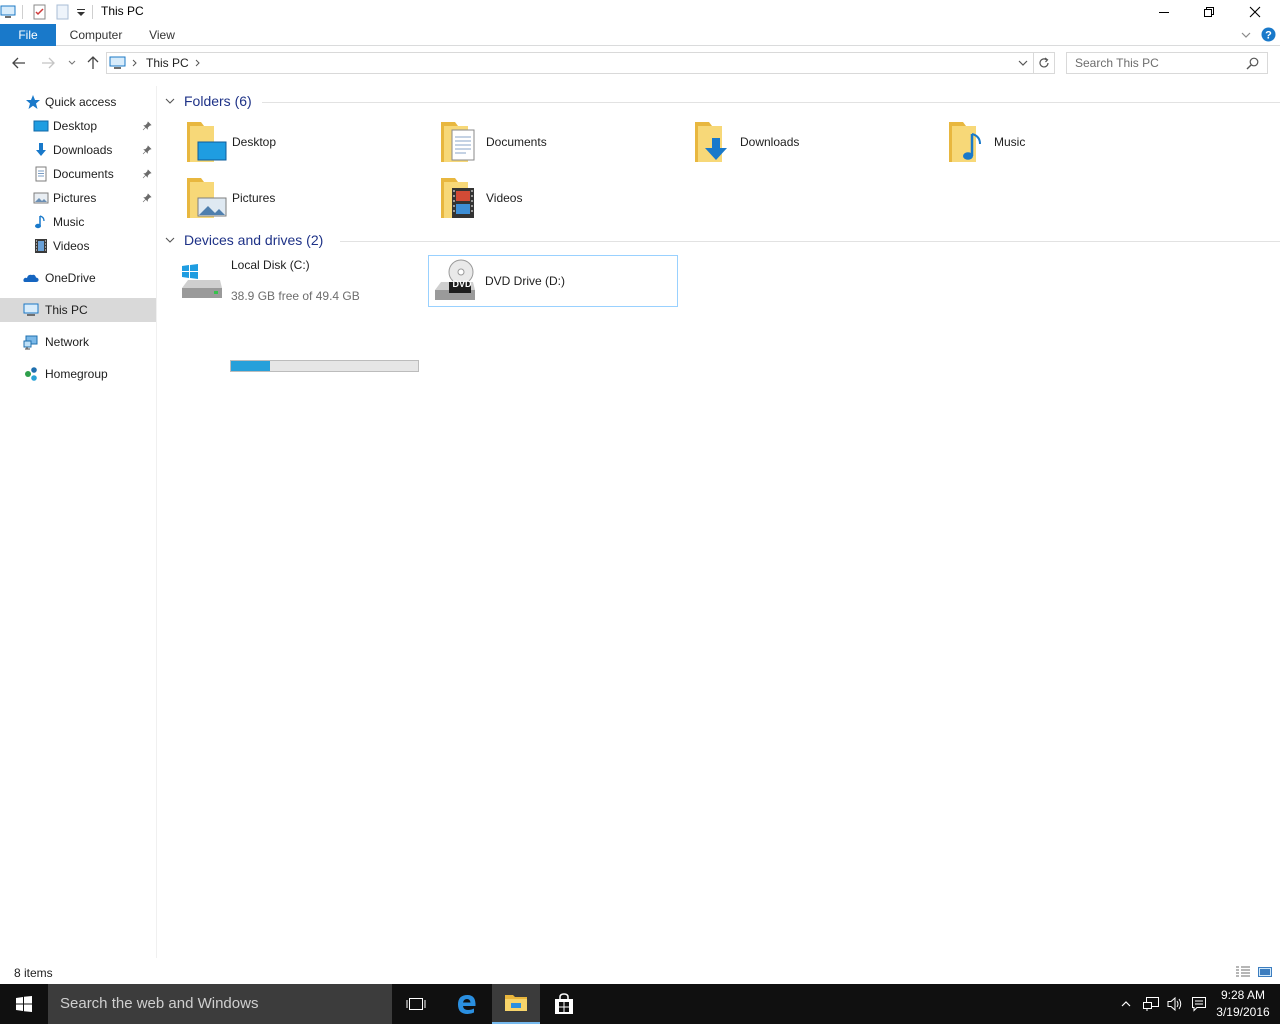 The image size is (1280, 1024). I want to click on minimize-button, so click(1164, 12).